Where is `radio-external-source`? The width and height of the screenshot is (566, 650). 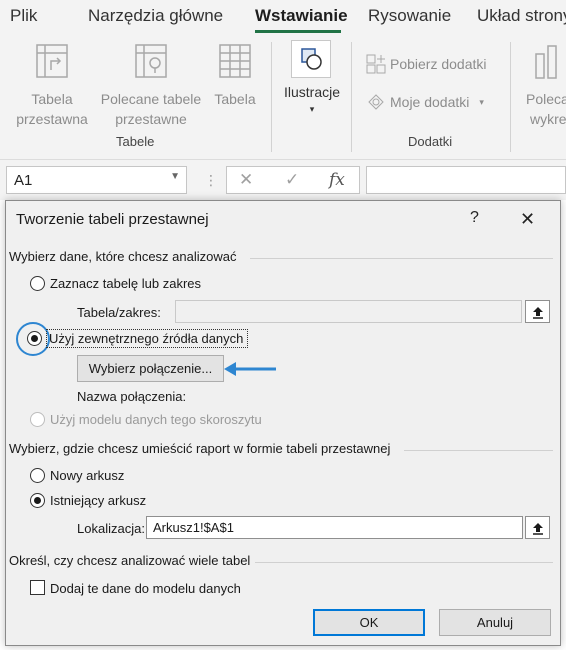 radio-external-source is located at coordinates (34, 338).